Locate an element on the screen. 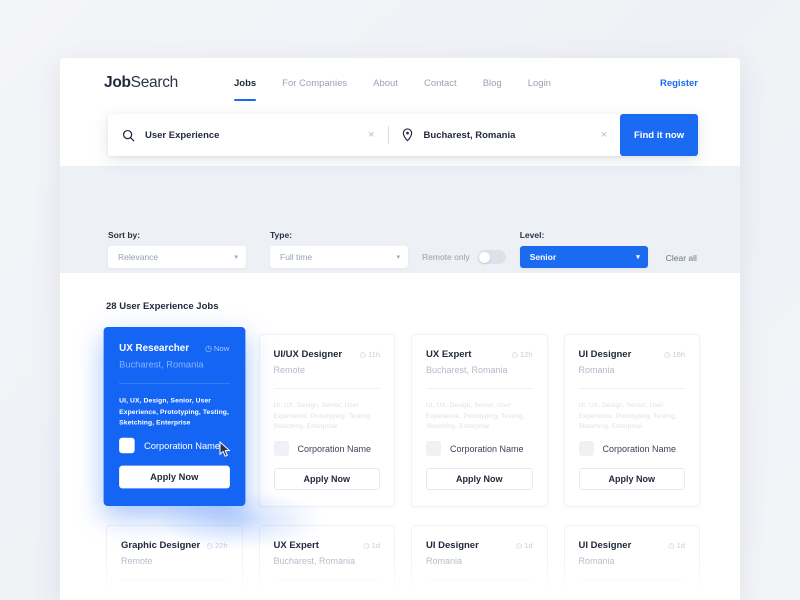 The image size is (800, 600). job-card-header: UX Expert ◷ 12h is located at coordinates (479, 354).